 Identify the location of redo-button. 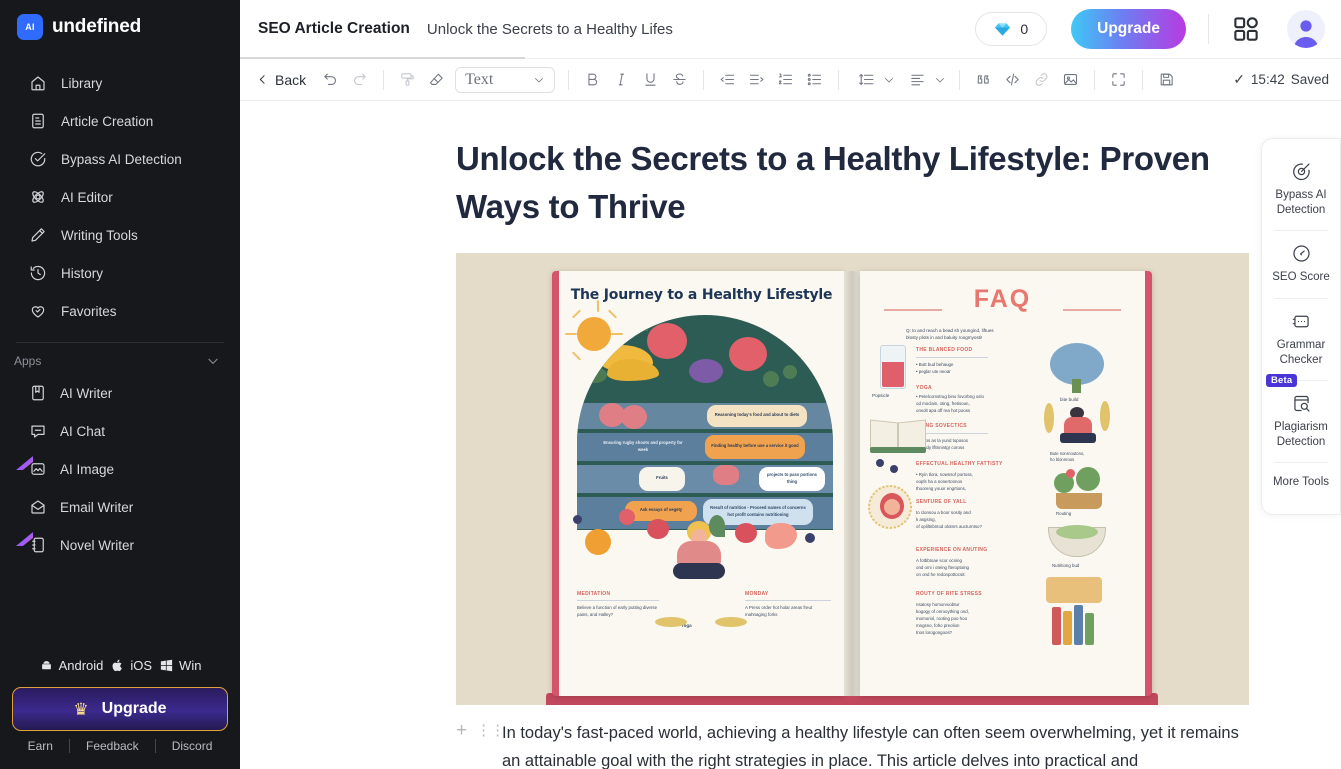
(359, 79).